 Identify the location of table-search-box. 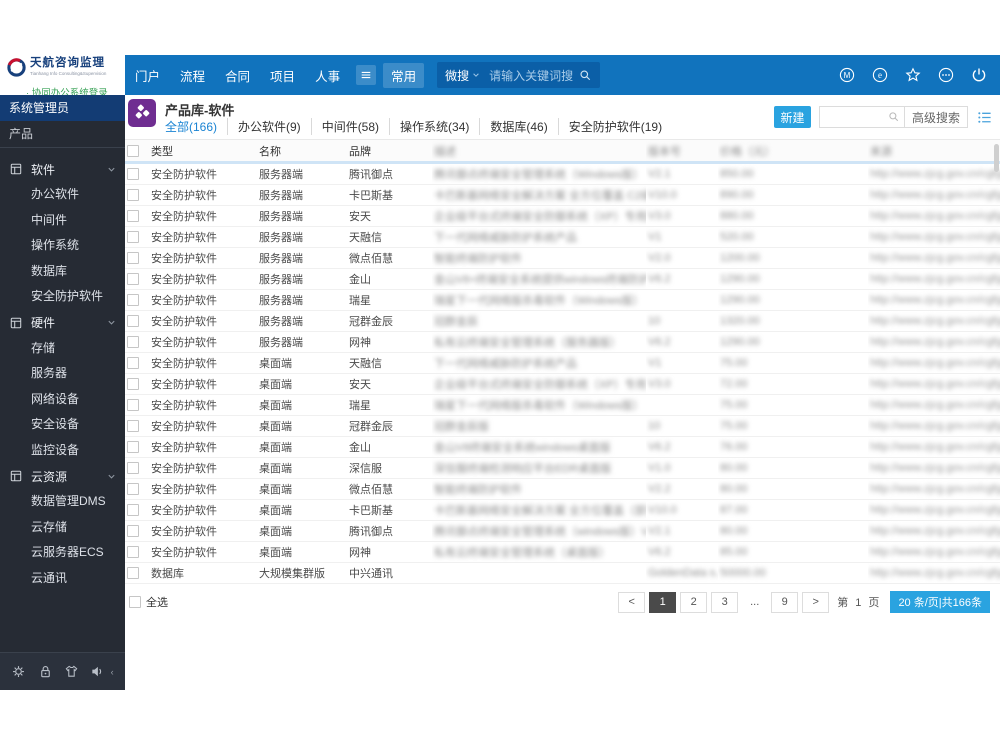
(861, 117).